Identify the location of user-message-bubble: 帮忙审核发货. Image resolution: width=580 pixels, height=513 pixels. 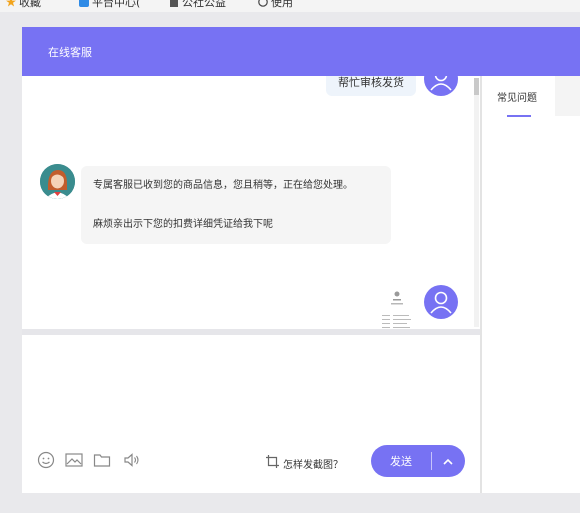
(371, 86).